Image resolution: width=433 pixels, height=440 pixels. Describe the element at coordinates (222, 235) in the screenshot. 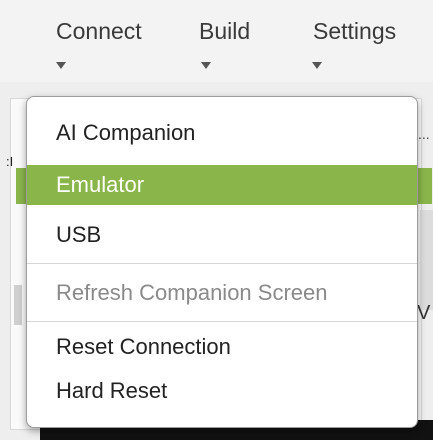

I see `menu-item-usb: USB` at that location.